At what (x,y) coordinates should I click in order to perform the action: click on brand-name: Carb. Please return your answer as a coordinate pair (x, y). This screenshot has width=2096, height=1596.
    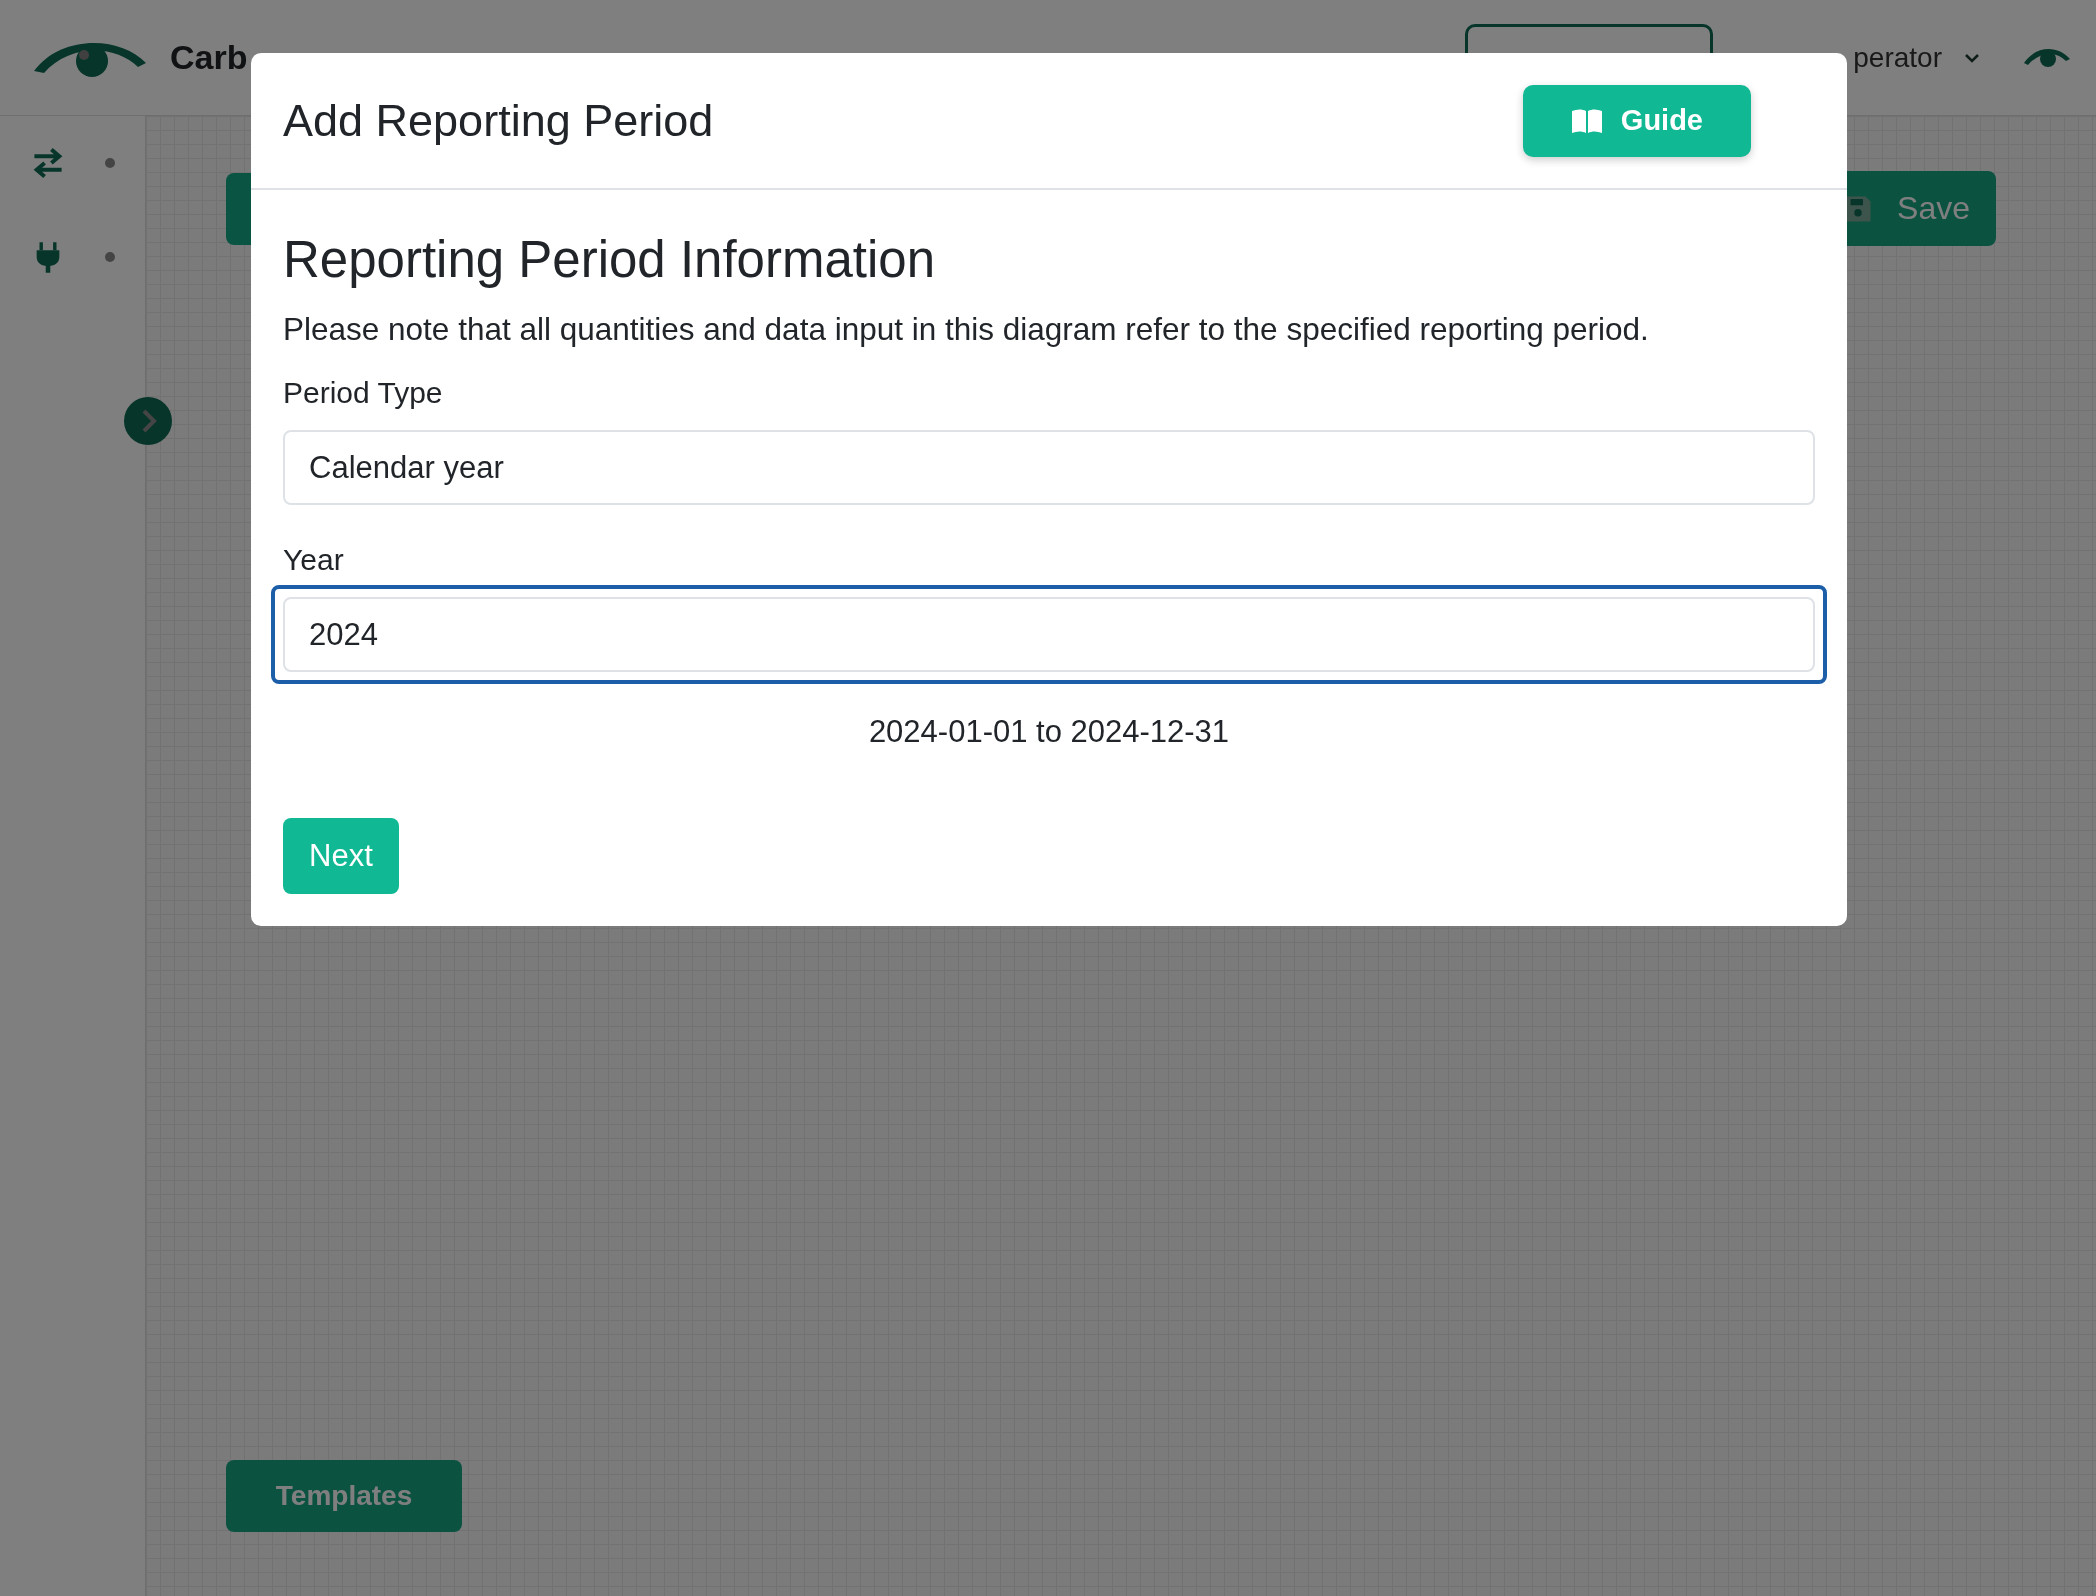
    Looking at the image, I should click on (209, 57).